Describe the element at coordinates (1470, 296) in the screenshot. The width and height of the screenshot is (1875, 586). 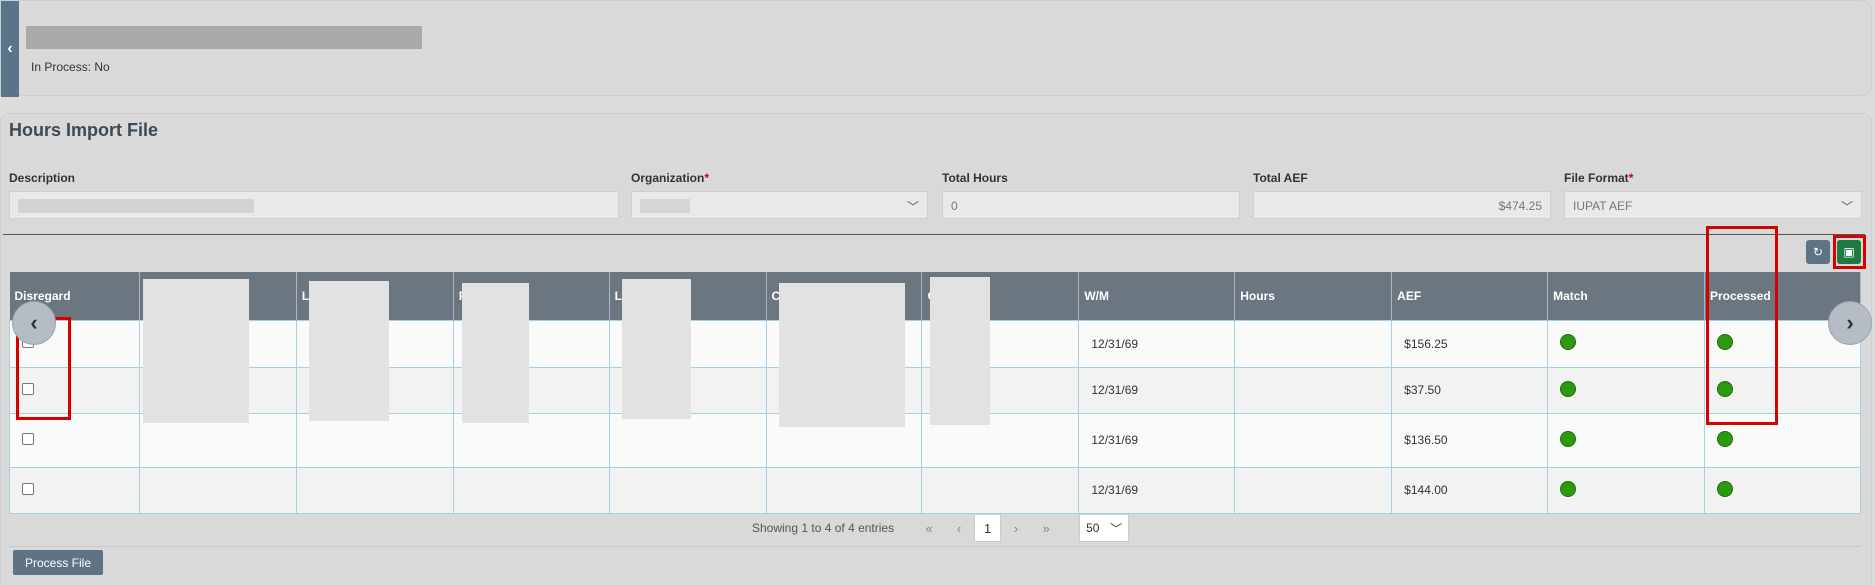
I see `col-aef: AEF` at that location.